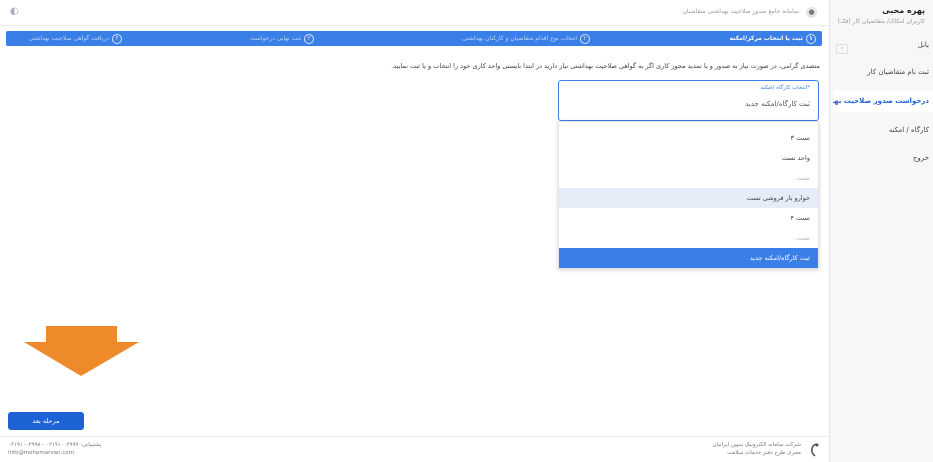 The width and height of the screenshot is (933, 462). Describe the element at coordinates (766, 38) in the screenshot. I see `step-label: ثبت یا انتخاب مرکز/امکنه` at that location.